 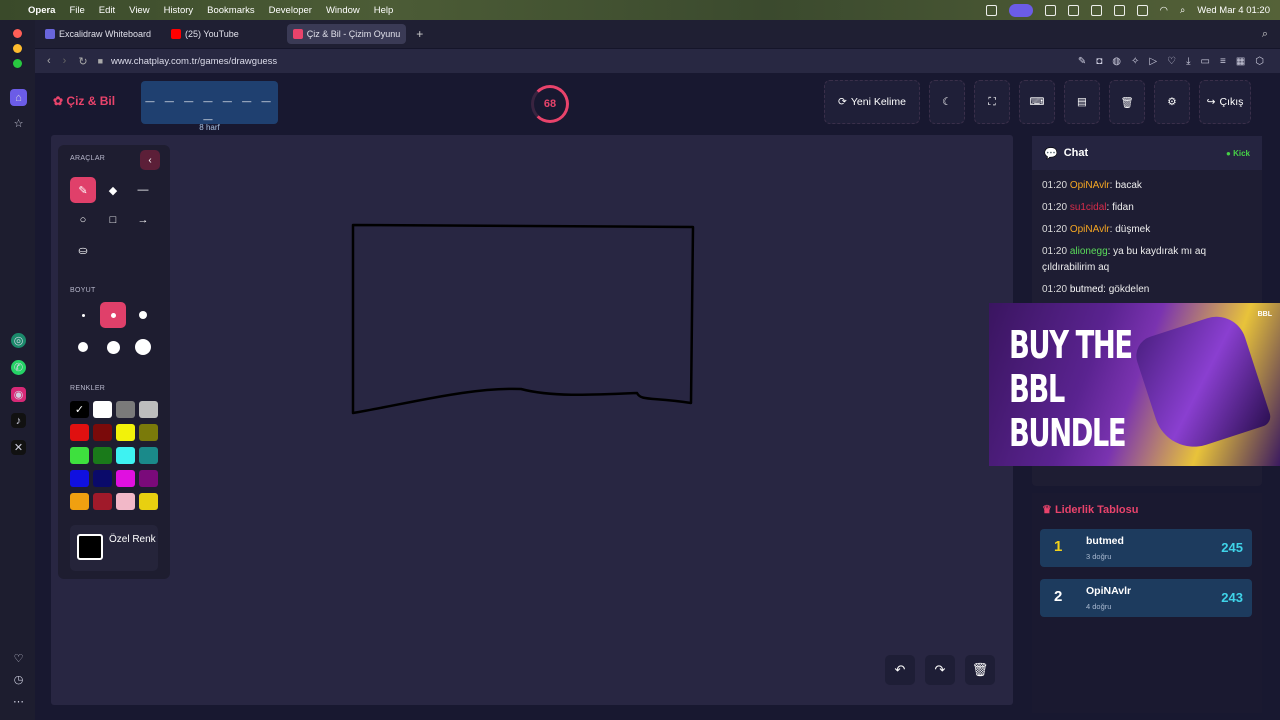 I want to click on menu-help: Help, so click(x=384, y=10).